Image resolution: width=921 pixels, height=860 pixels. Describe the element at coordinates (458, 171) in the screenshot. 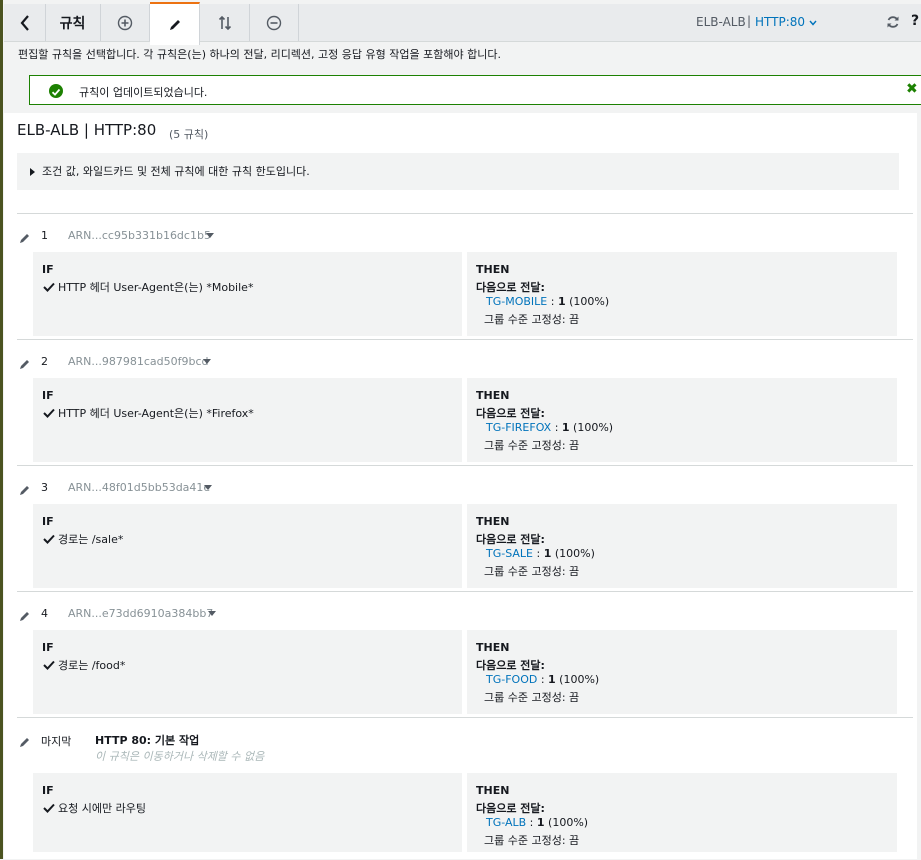

I see `rule-limits-expander: 조건 값, 와일드카드 및 전체 규칙에 대한 규칙 한도입니다.` at that location.